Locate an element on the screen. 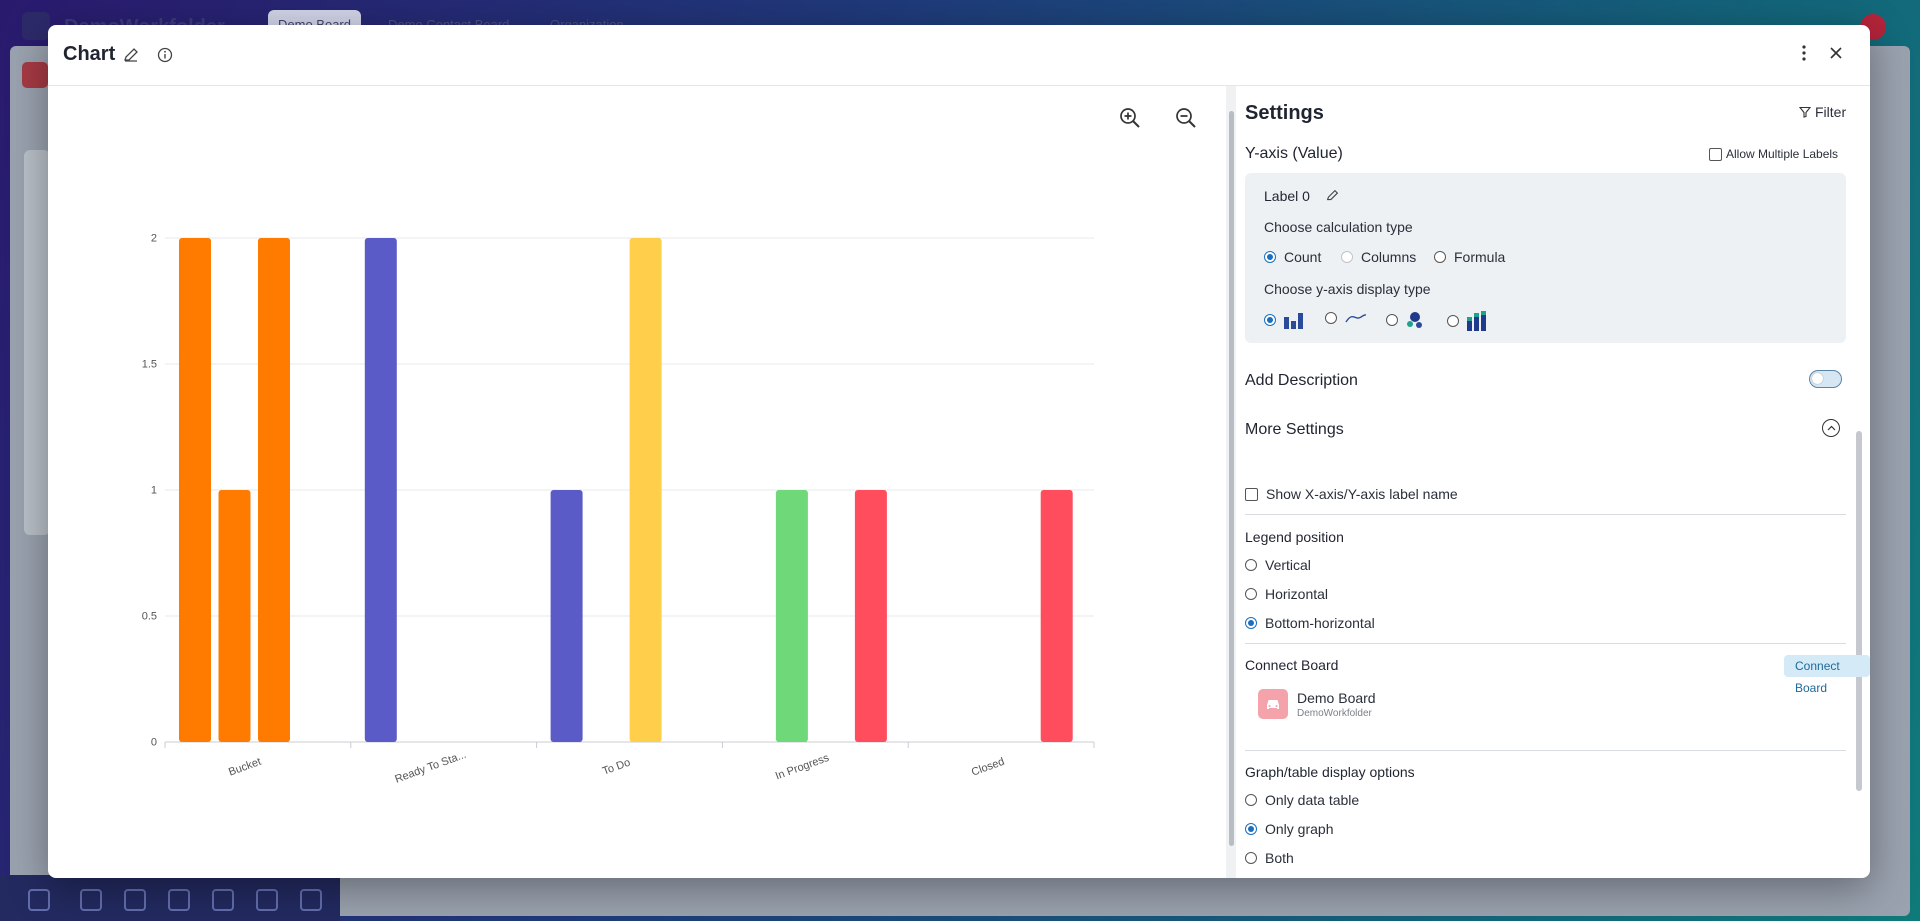  modal-header: Chart is located at coordinates (959, 55).